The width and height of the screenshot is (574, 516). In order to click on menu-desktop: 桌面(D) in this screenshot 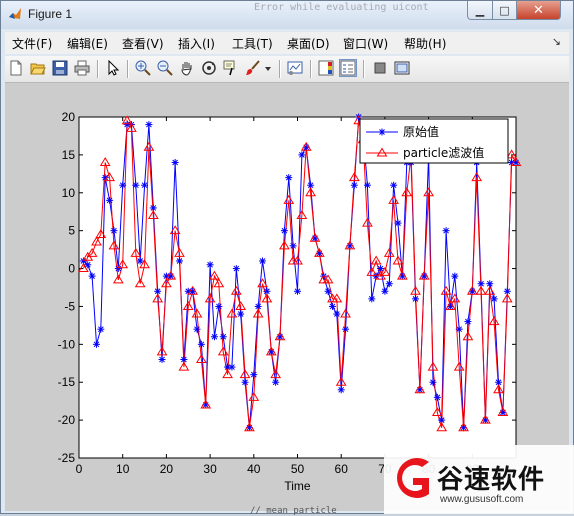, I will do `click(308, 43)`.